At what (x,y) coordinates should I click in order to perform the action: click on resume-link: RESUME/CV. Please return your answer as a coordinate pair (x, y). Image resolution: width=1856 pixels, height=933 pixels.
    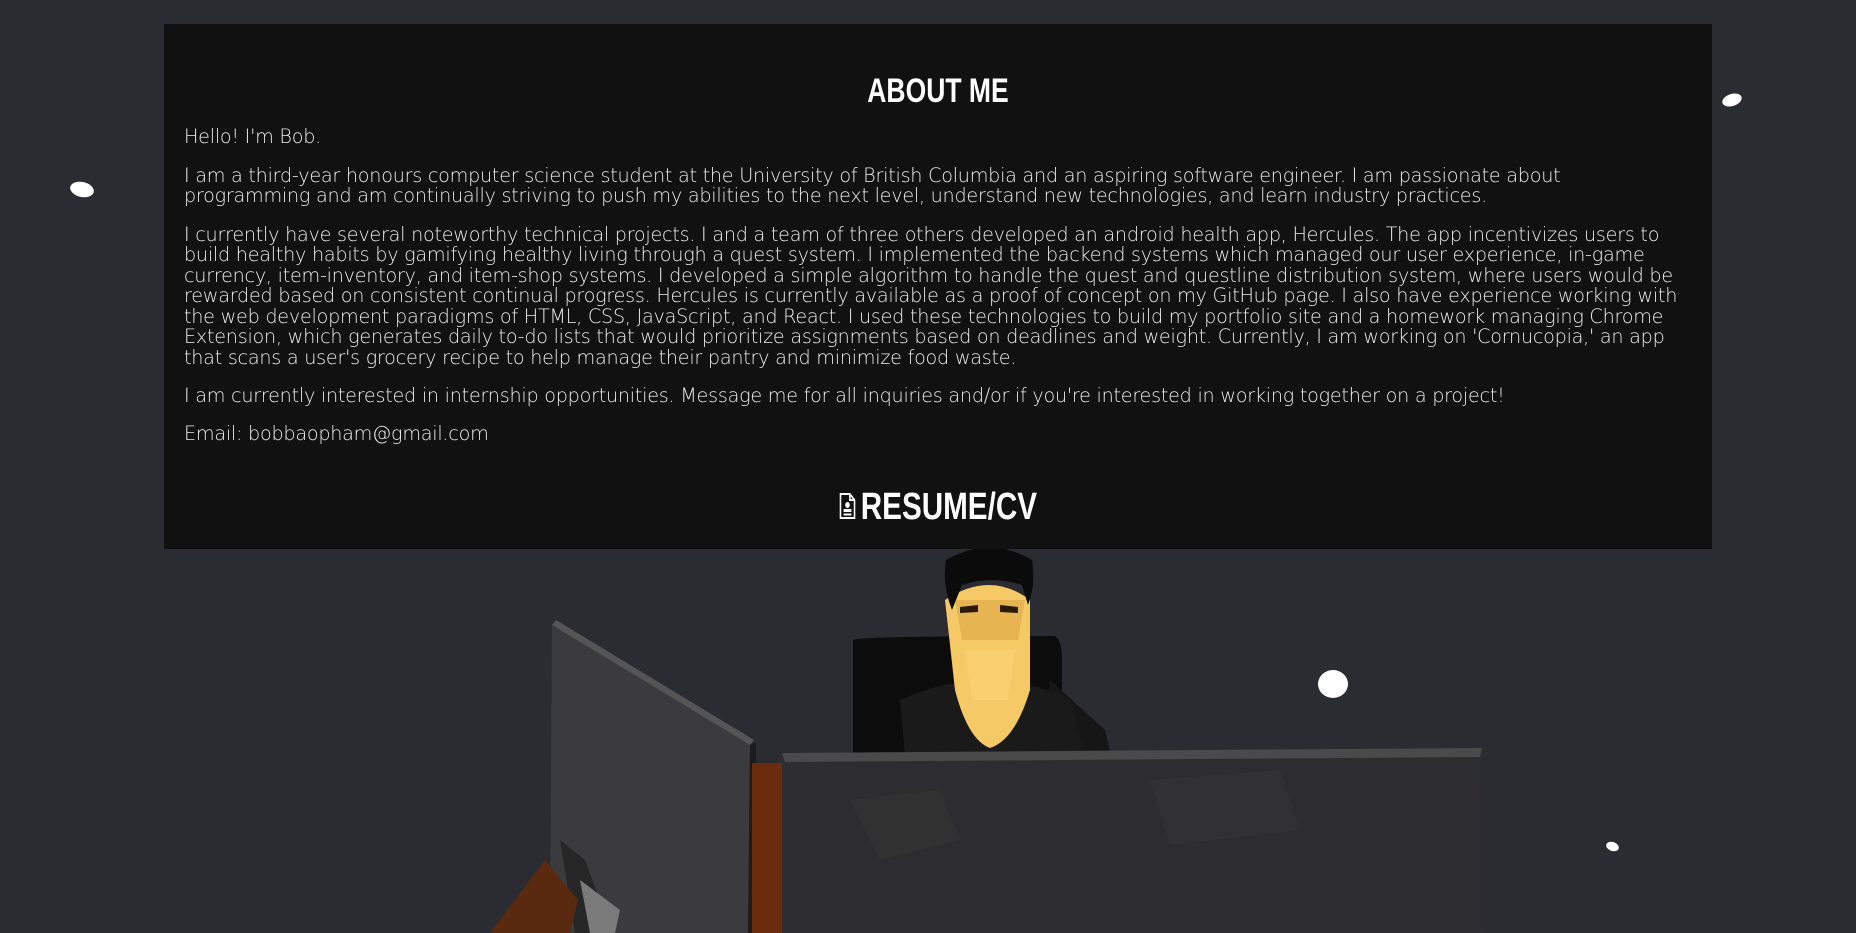
    Looking at the image, I should click on (938, 507).